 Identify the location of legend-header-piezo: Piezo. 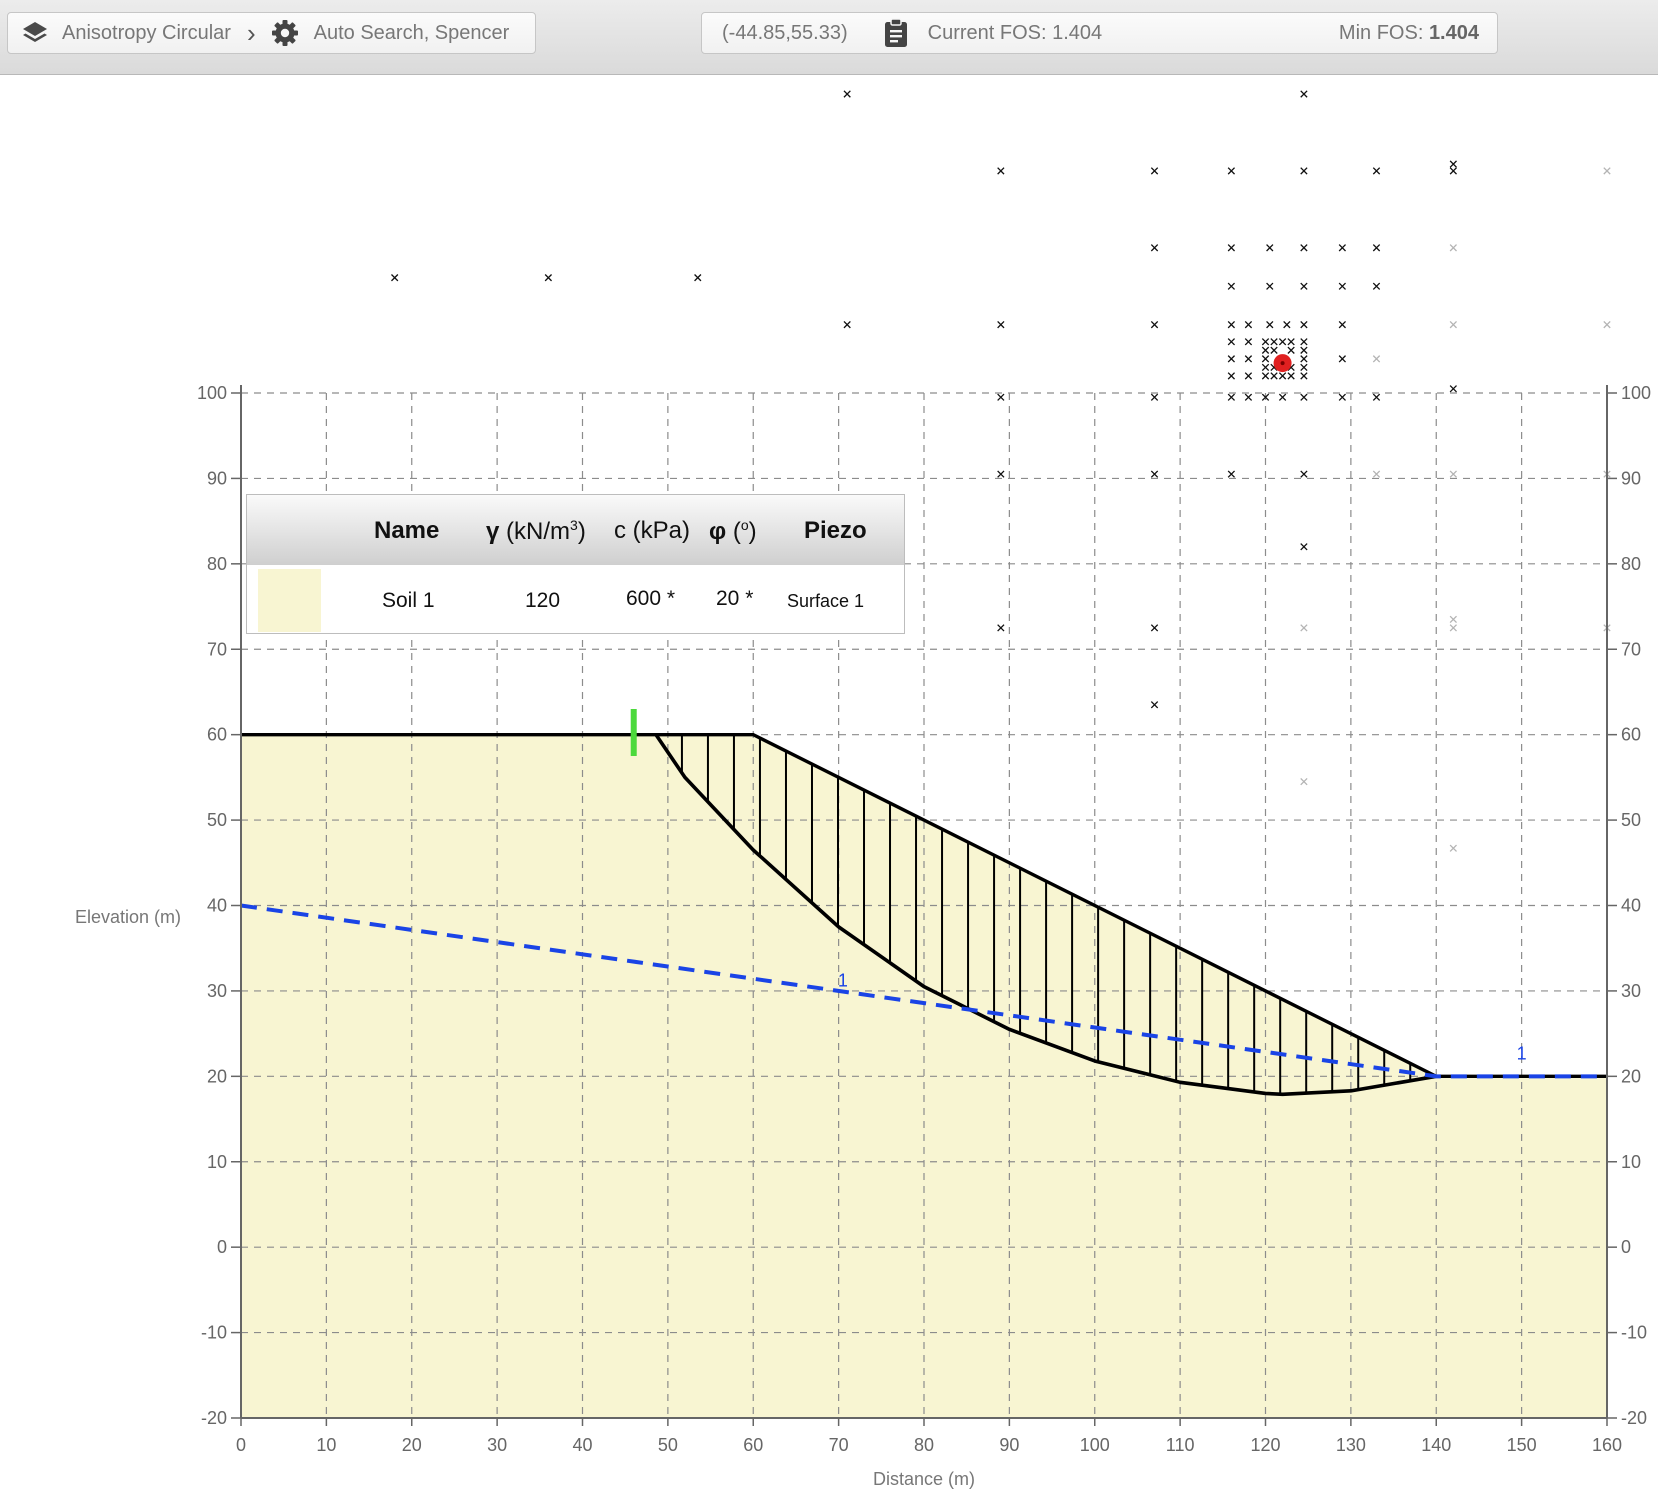
(835, 530).